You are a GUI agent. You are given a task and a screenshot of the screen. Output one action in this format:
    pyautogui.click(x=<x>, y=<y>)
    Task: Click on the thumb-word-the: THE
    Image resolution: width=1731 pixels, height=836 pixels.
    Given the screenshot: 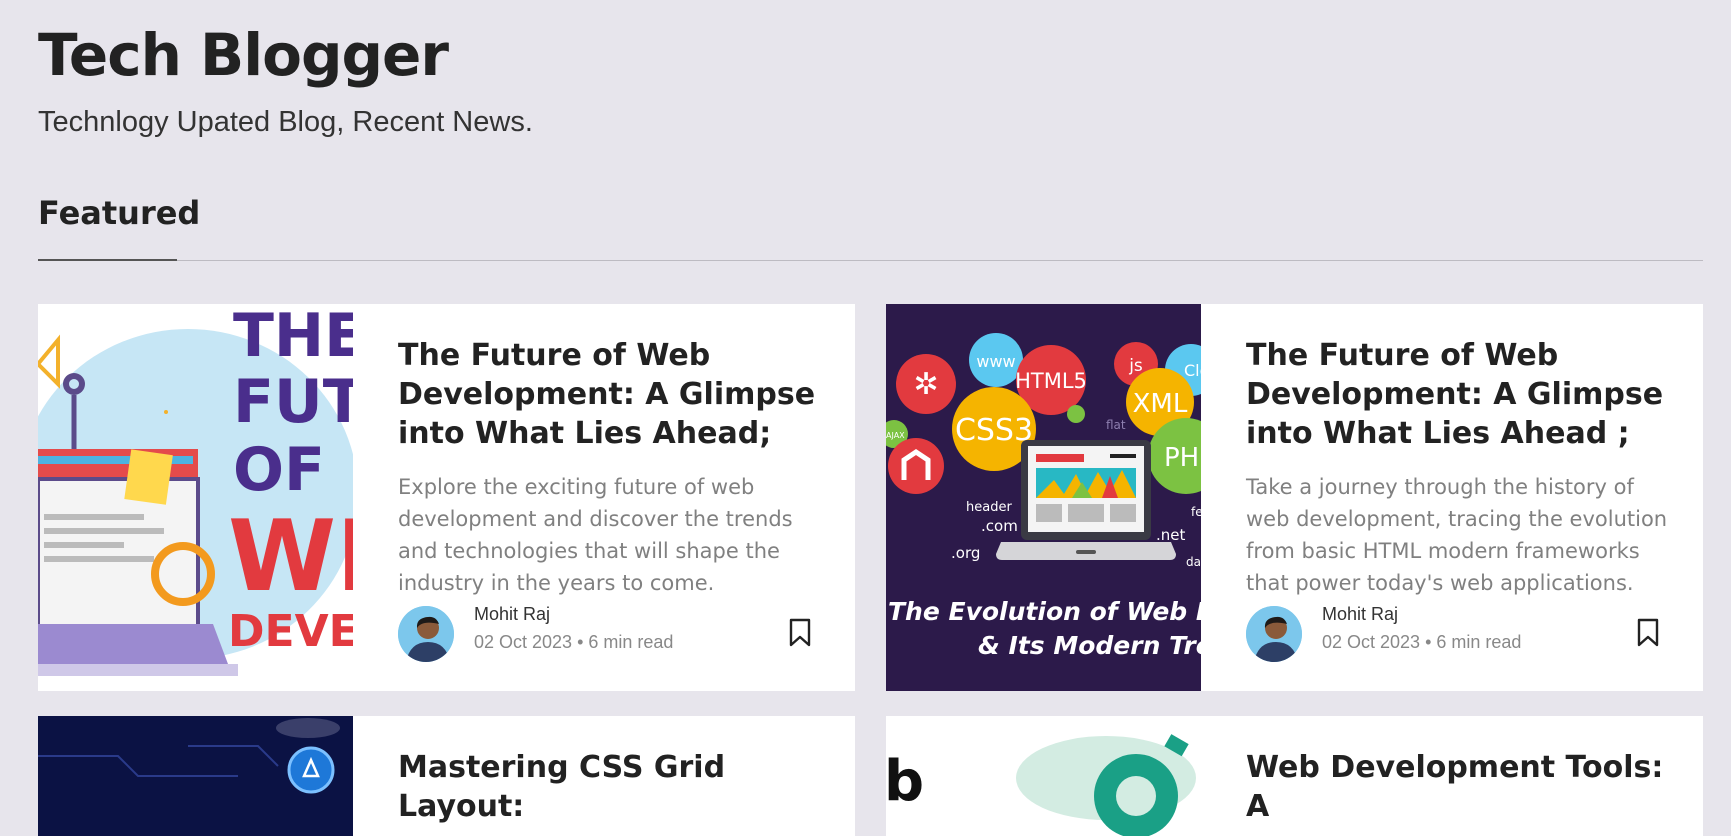 What is the action you would take?
    pyautogui.click(x=293, y=337)
    